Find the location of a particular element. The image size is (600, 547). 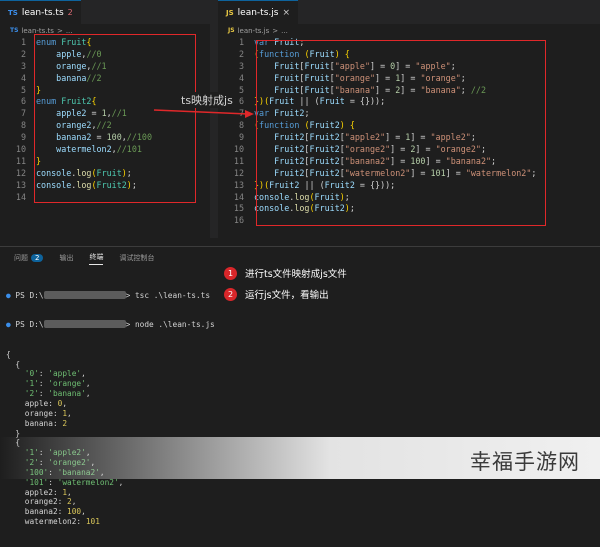

output-token: 100 is located at coordinates (74, 512).